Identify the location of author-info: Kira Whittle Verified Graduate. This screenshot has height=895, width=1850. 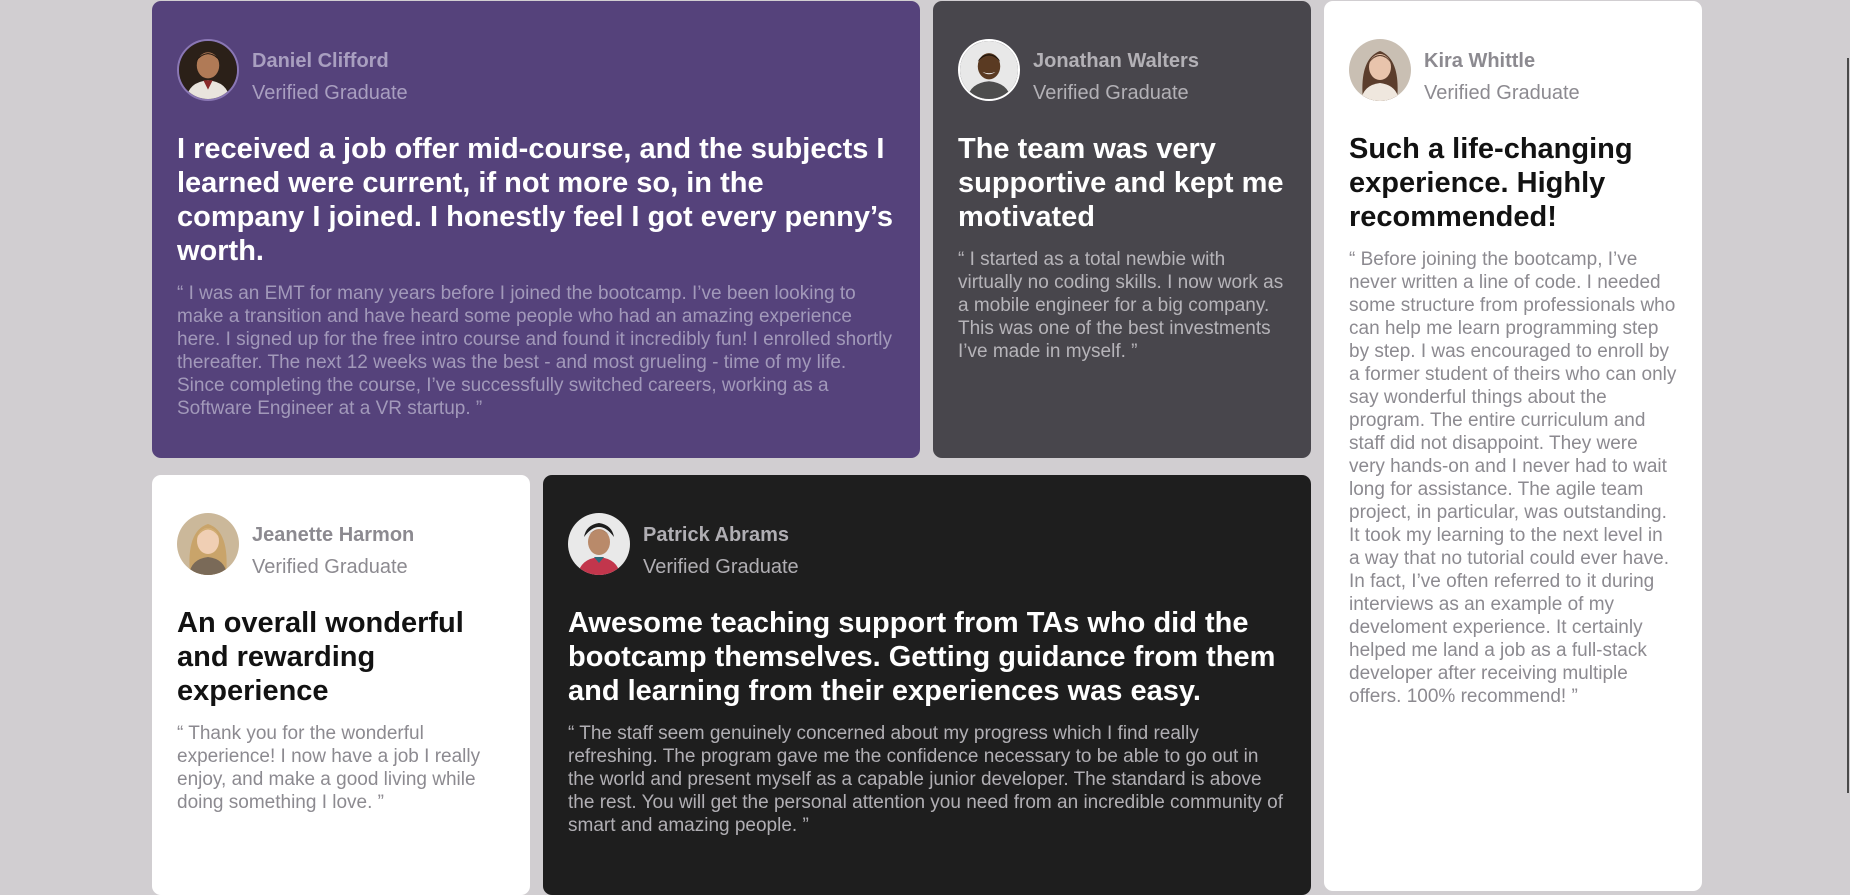
(1502, 71).